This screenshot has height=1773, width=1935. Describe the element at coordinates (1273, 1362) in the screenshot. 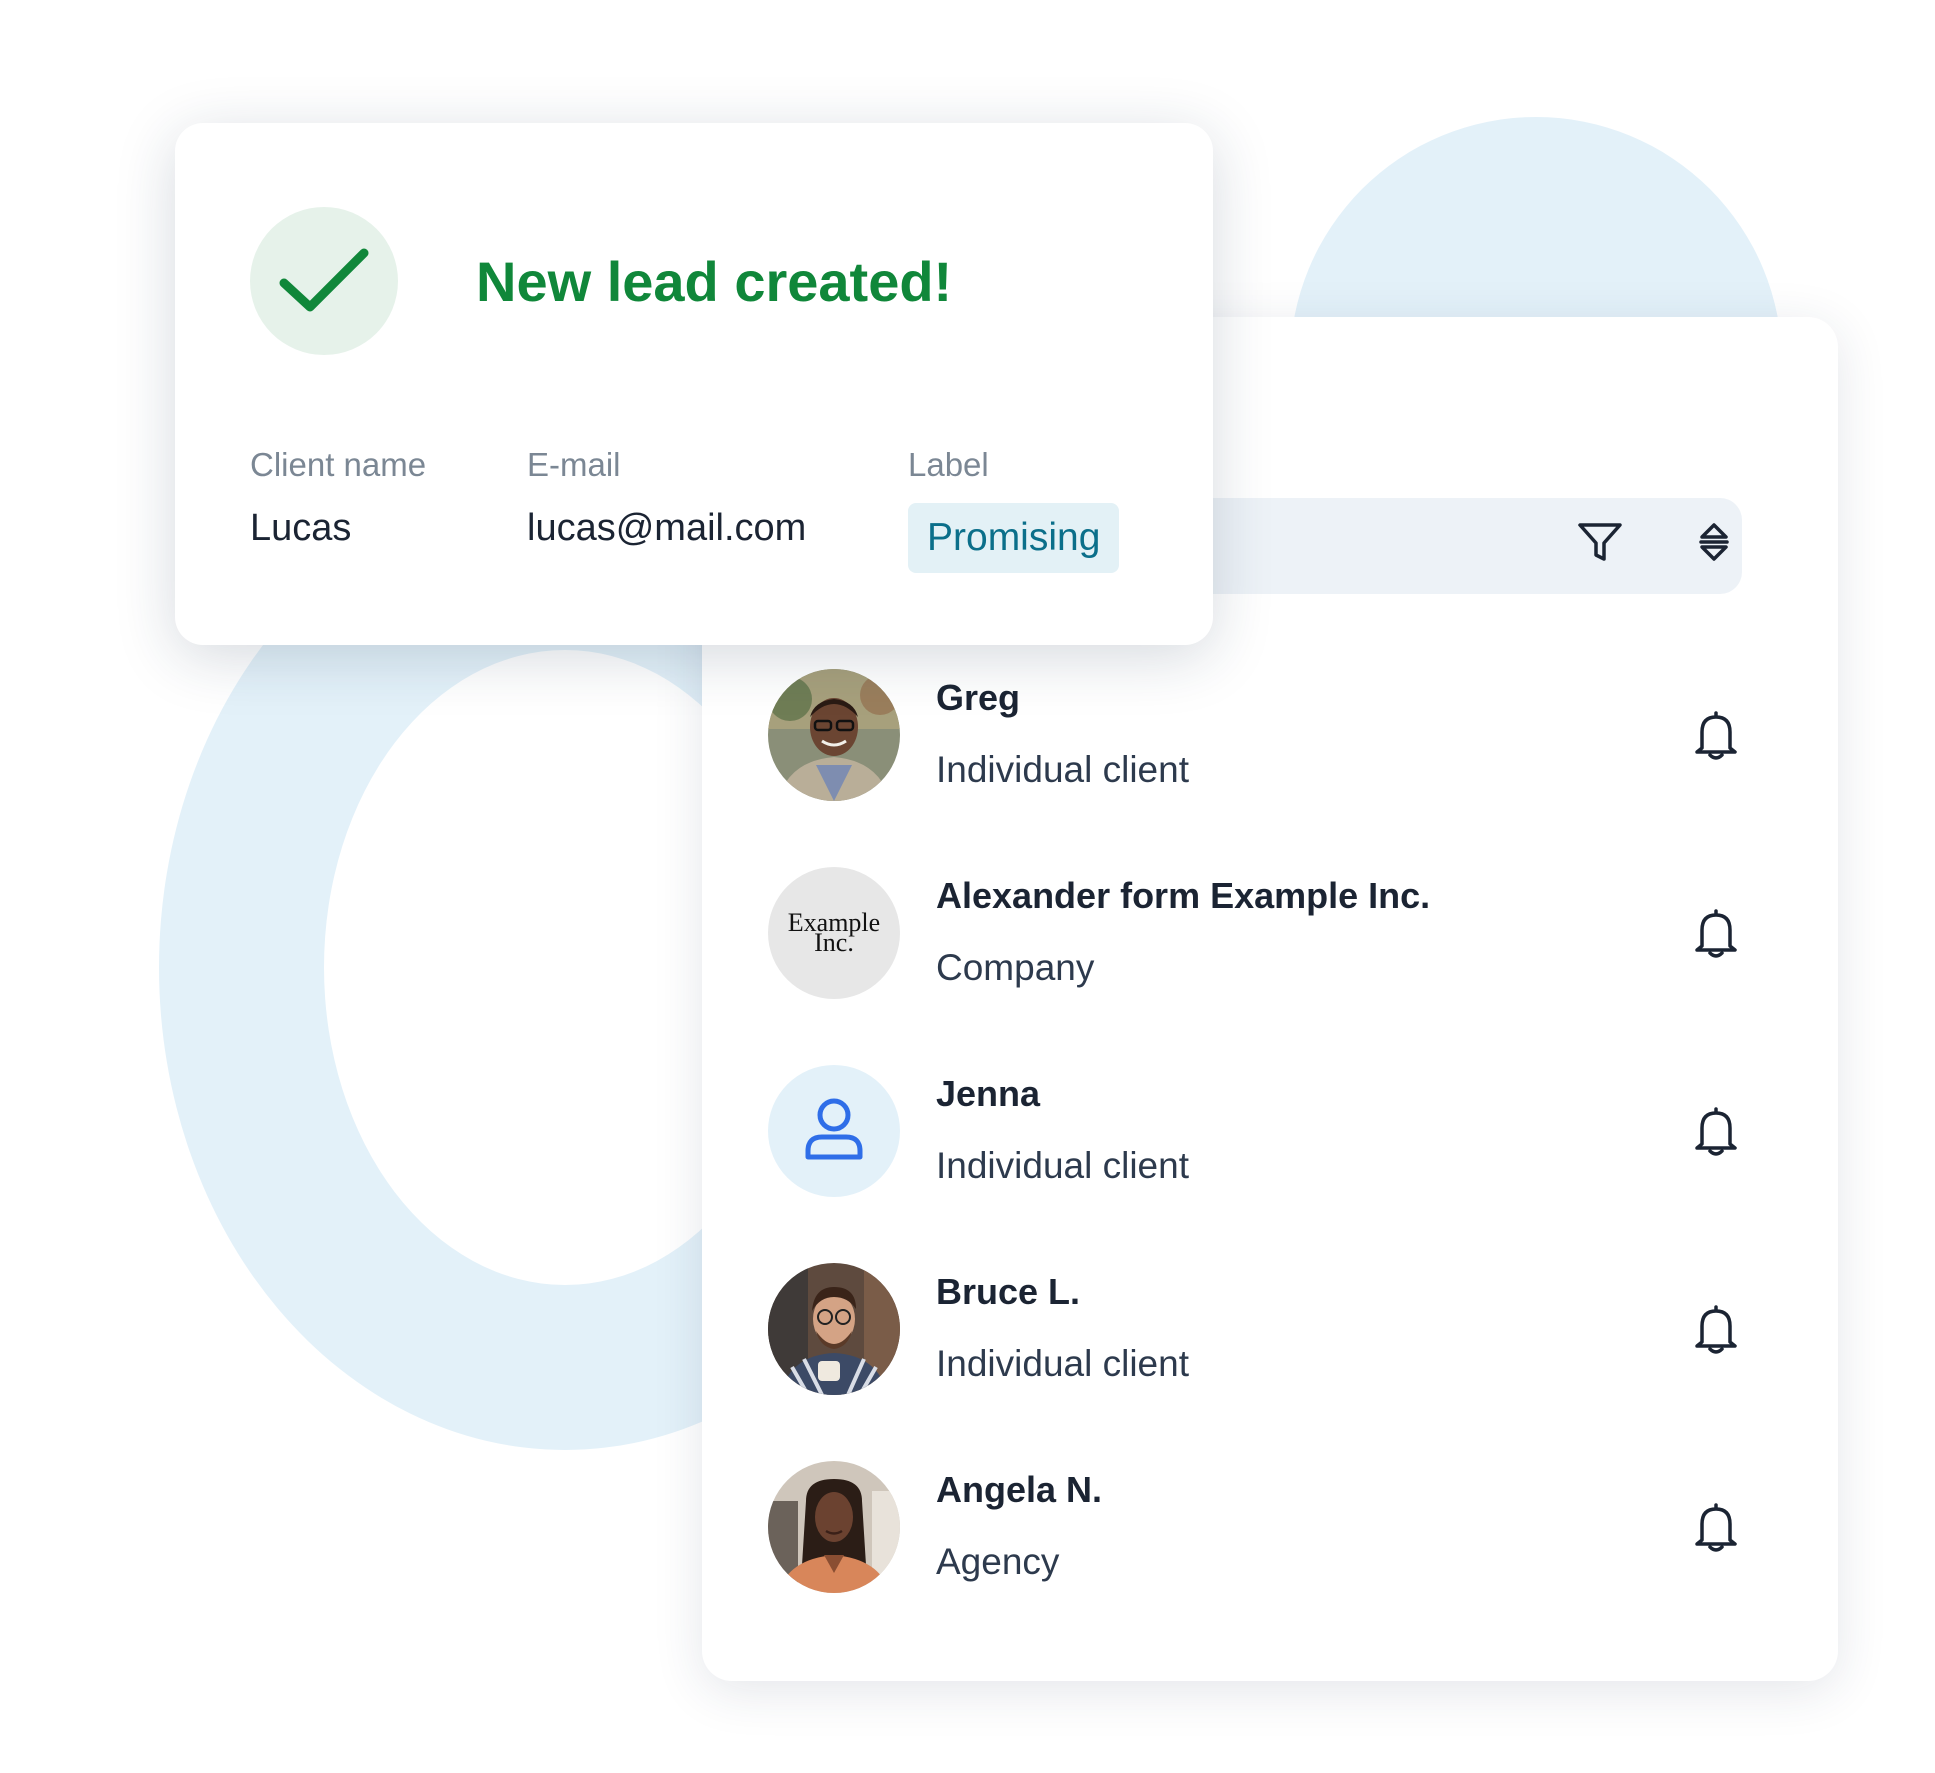

I see `list-item: Bruce L. Individual client` at that location.